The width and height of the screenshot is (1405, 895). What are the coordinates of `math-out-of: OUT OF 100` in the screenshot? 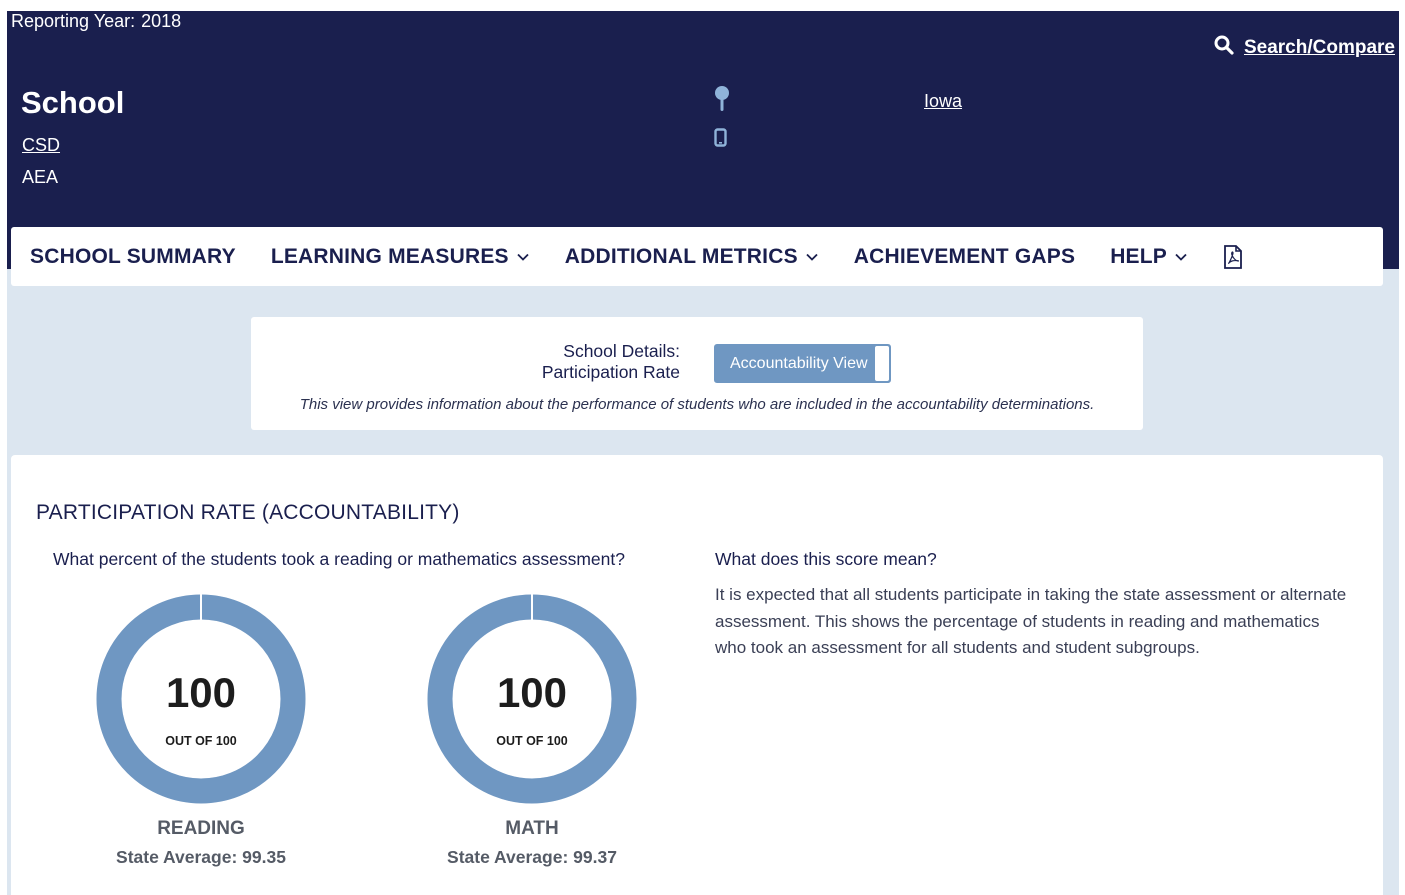 It's located at (532, 741).